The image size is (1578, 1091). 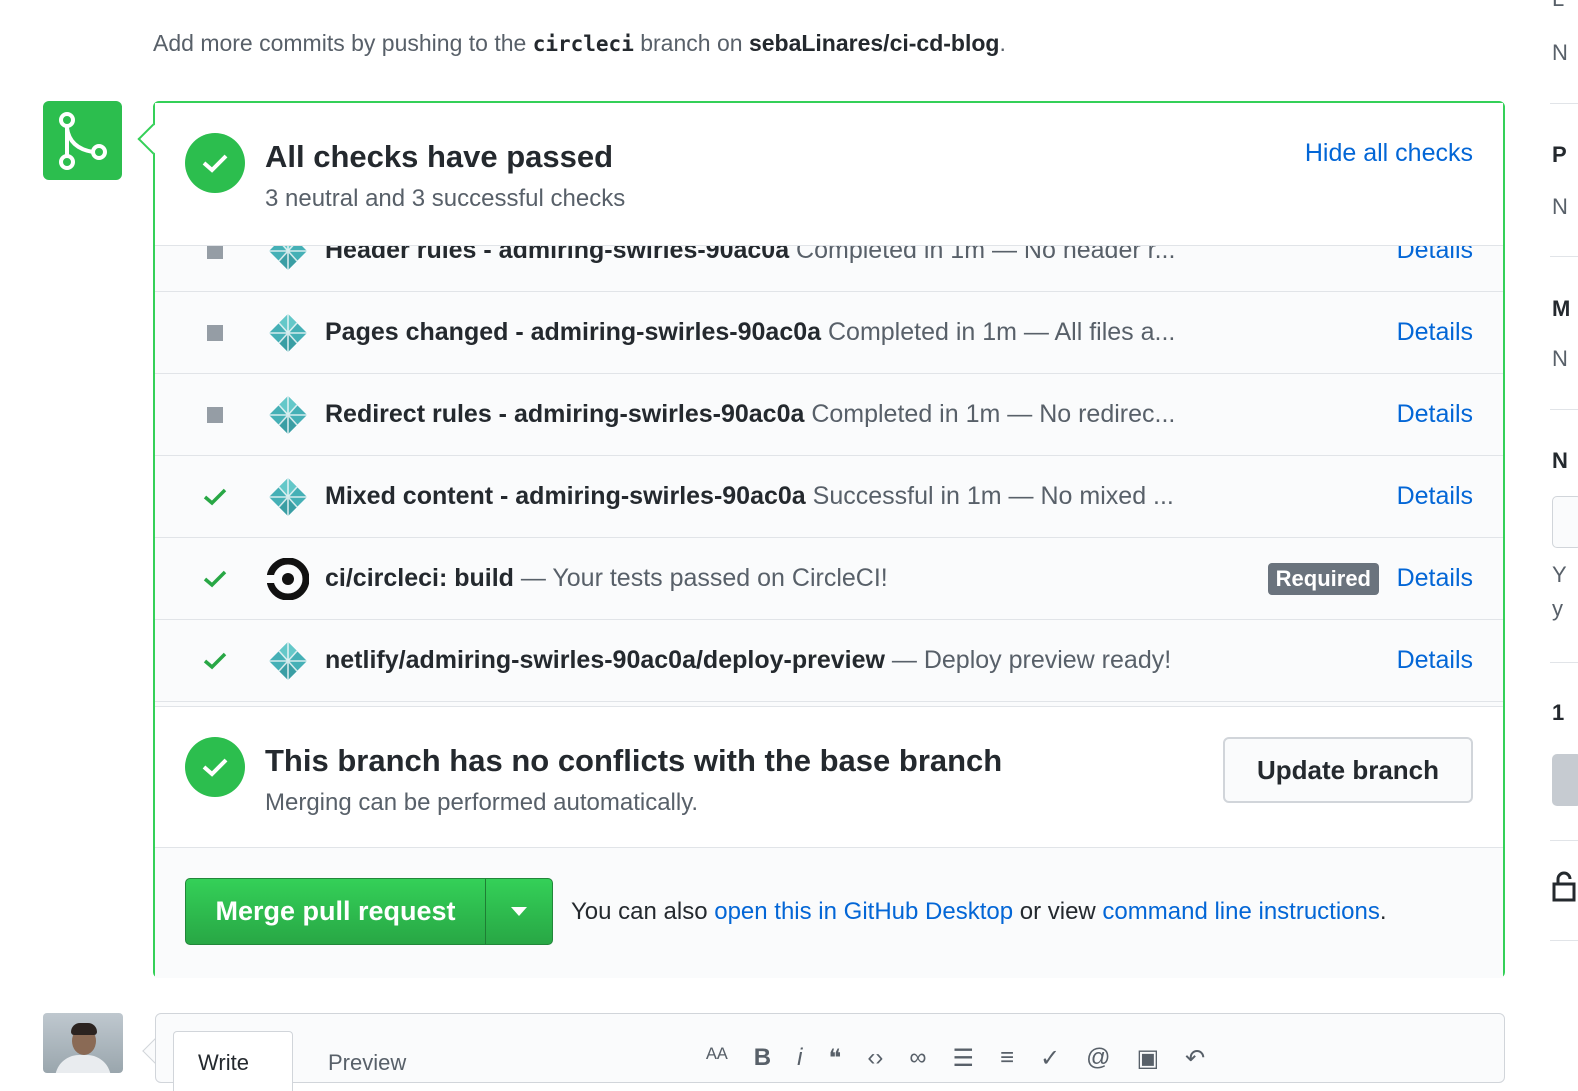 I want to click on circleci-icon, so click(x=288, y=578).